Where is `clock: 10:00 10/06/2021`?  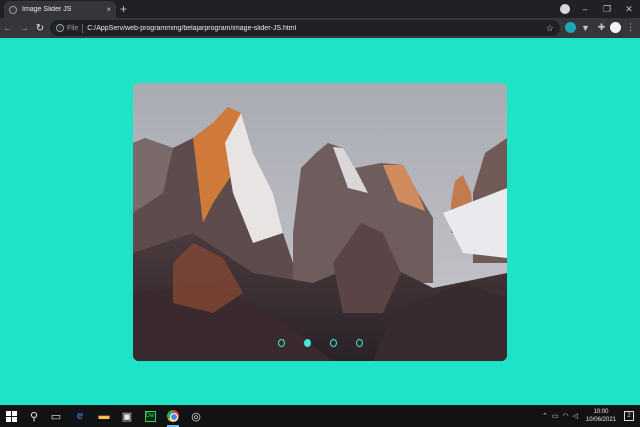
clock: 10:00 10/06/2021 is located at coordinates (601, 416).